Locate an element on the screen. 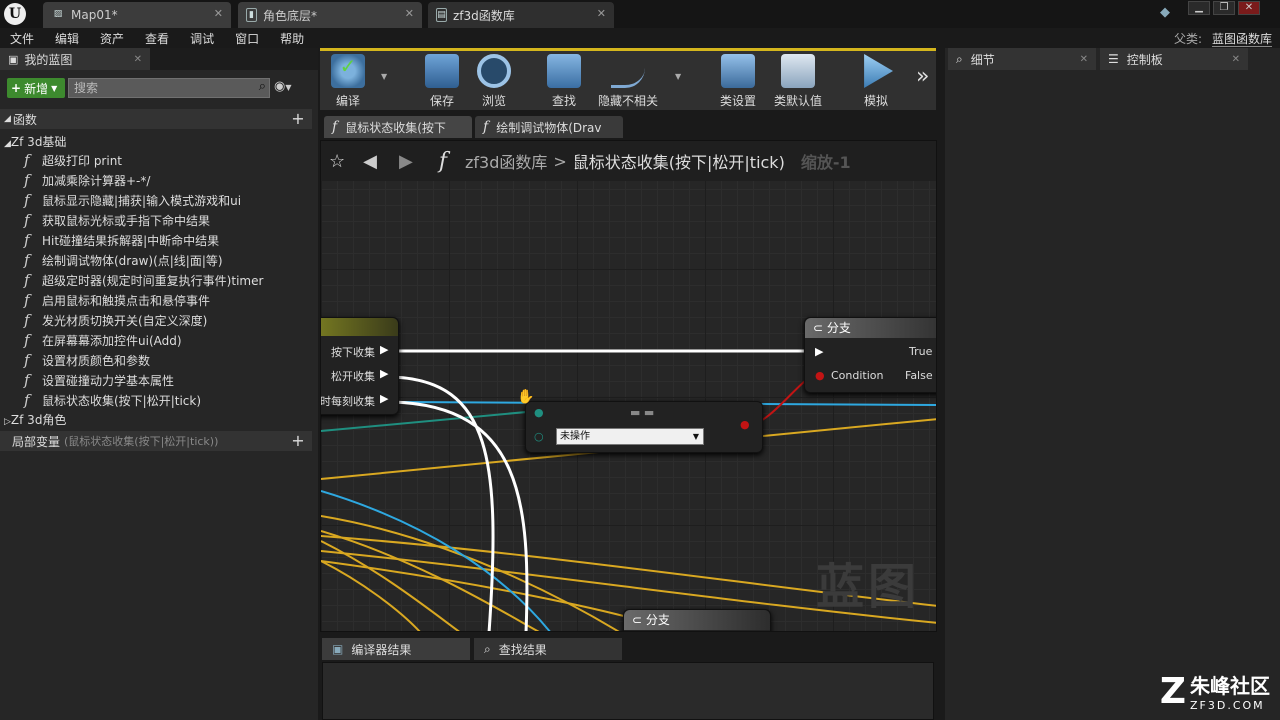 The height and width of the screenshot is (720, 1280). magnifier-icon is located at coordinates (494, 71).